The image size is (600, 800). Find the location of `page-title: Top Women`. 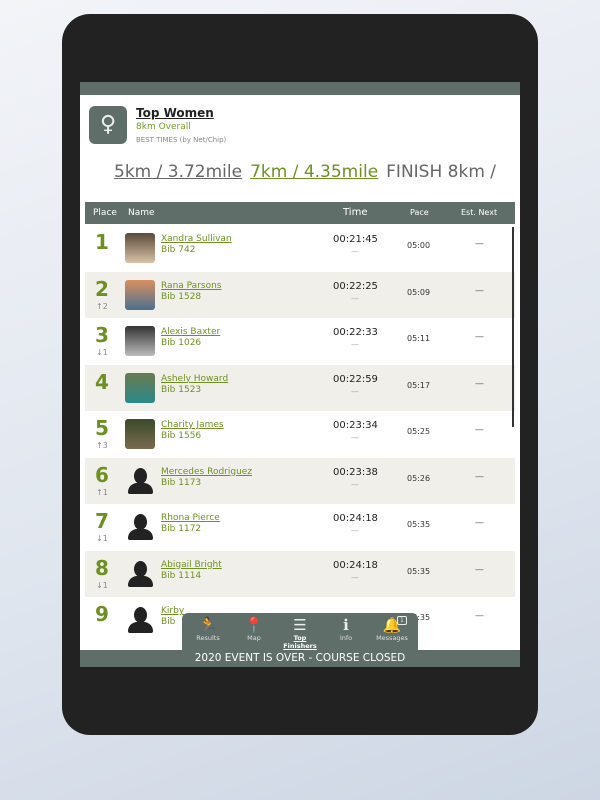

page-title: Top Women is located at coordinates (175, 113).